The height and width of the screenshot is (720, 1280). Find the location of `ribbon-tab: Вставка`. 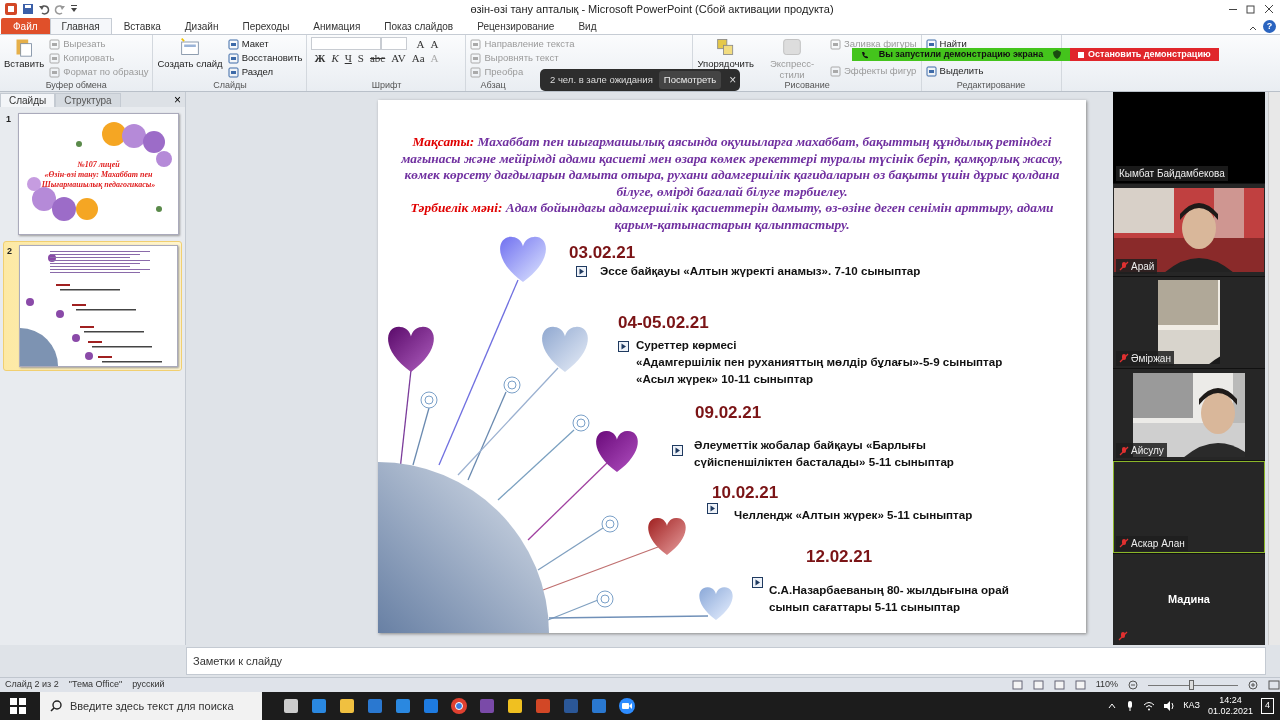

ribbon-tab: Вставка is located at coordinates (142, 26).